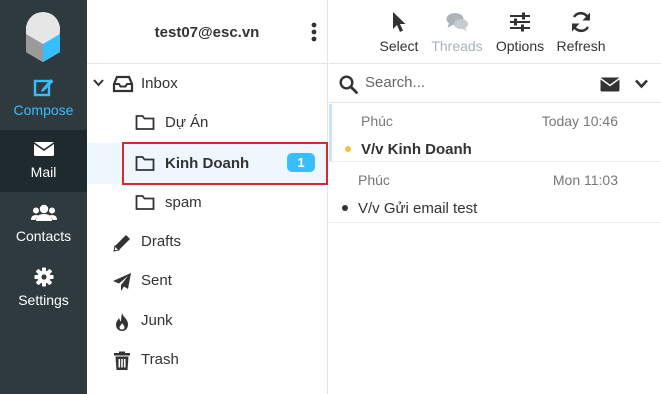 This screenshot has width=661, height=394. What do you see at coordinates (585, 180) in the screenshot?
I see `message-date: Mon 11:03` at bounding box center [585, 180].